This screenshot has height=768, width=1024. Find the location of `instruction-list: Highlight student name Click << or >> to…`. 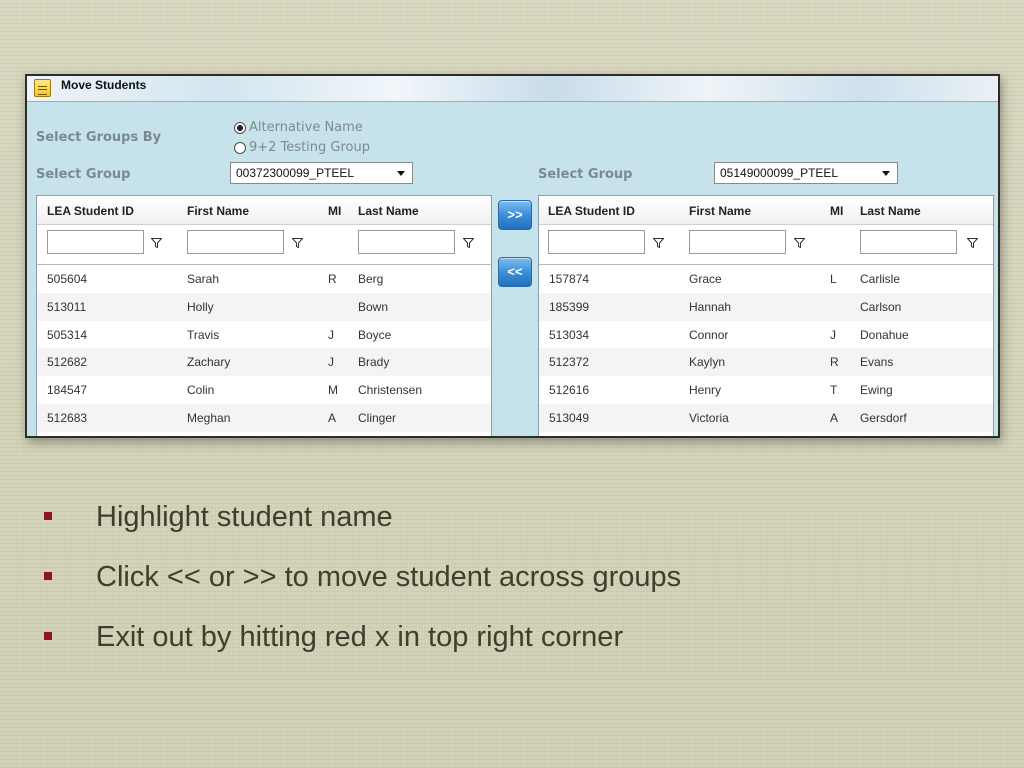

instruction-list: Highlight student name Click << or >> to… is located at coordinates (362, 587).